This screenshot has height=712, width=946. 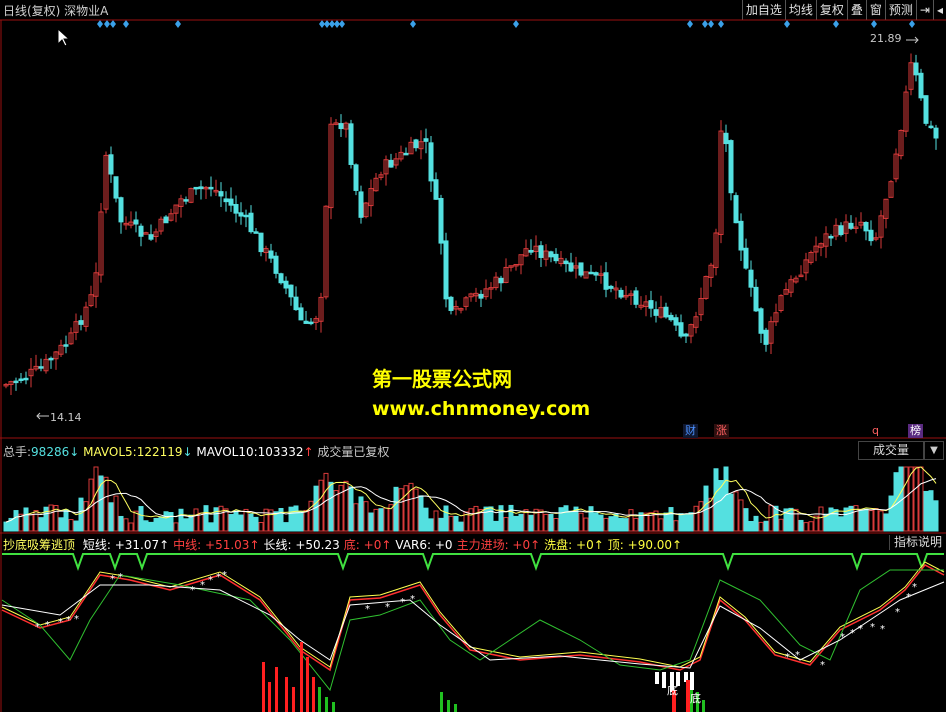 I want to click on volume-indicator-select: 成交量, so click(x=891, y=450).